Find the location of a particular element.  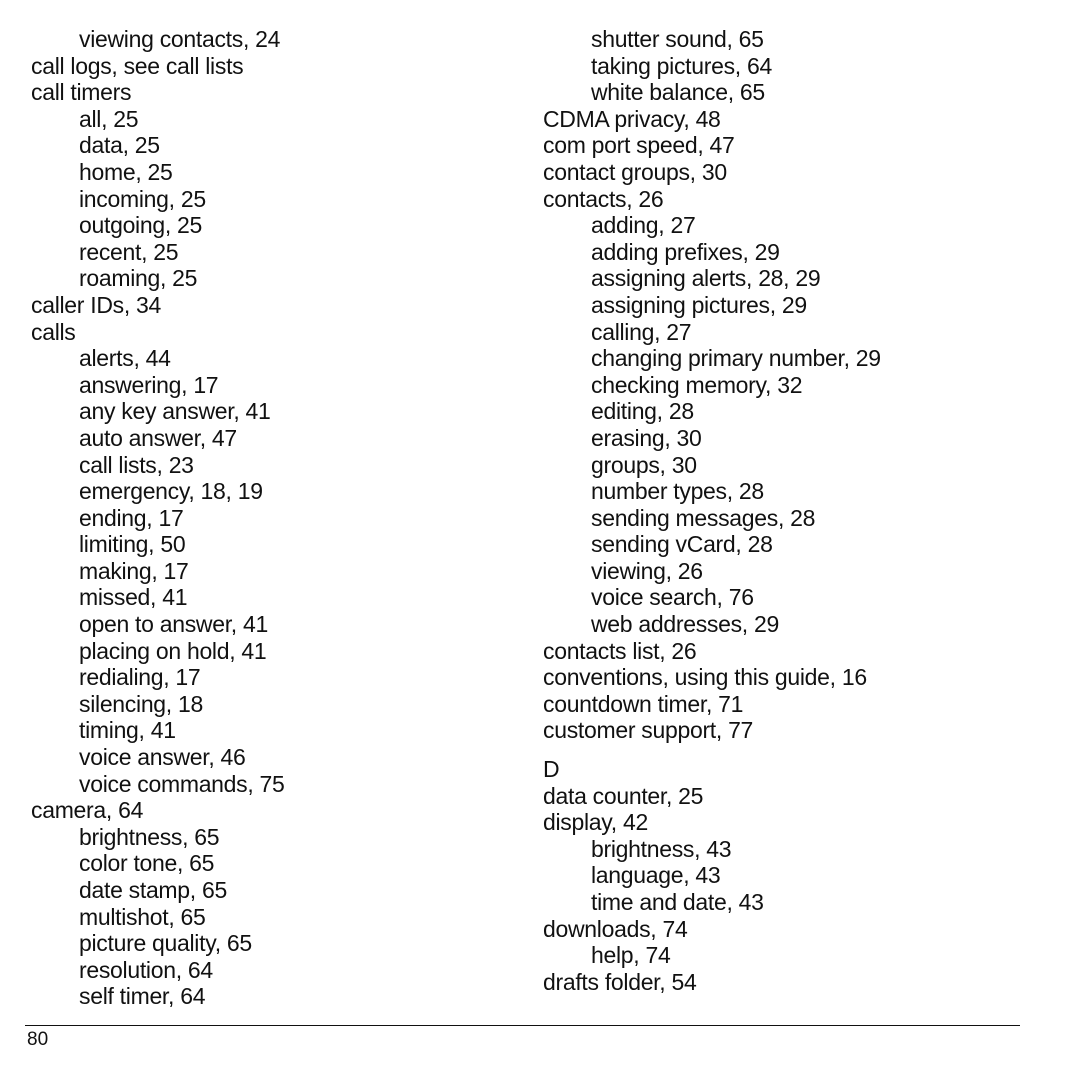

index-subentry: ending, 17 is located at coordinates (131, 517).